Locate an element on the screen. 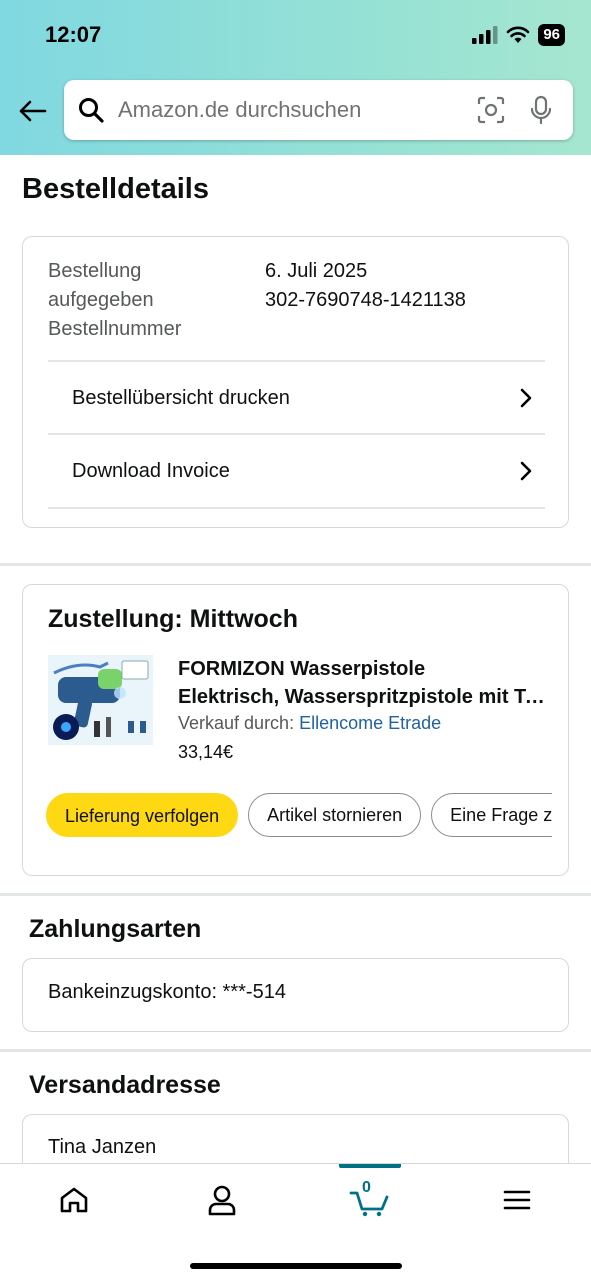  seller-info: Verkauf durch: Ellencome Etrade is located at coordinates (309, 723).